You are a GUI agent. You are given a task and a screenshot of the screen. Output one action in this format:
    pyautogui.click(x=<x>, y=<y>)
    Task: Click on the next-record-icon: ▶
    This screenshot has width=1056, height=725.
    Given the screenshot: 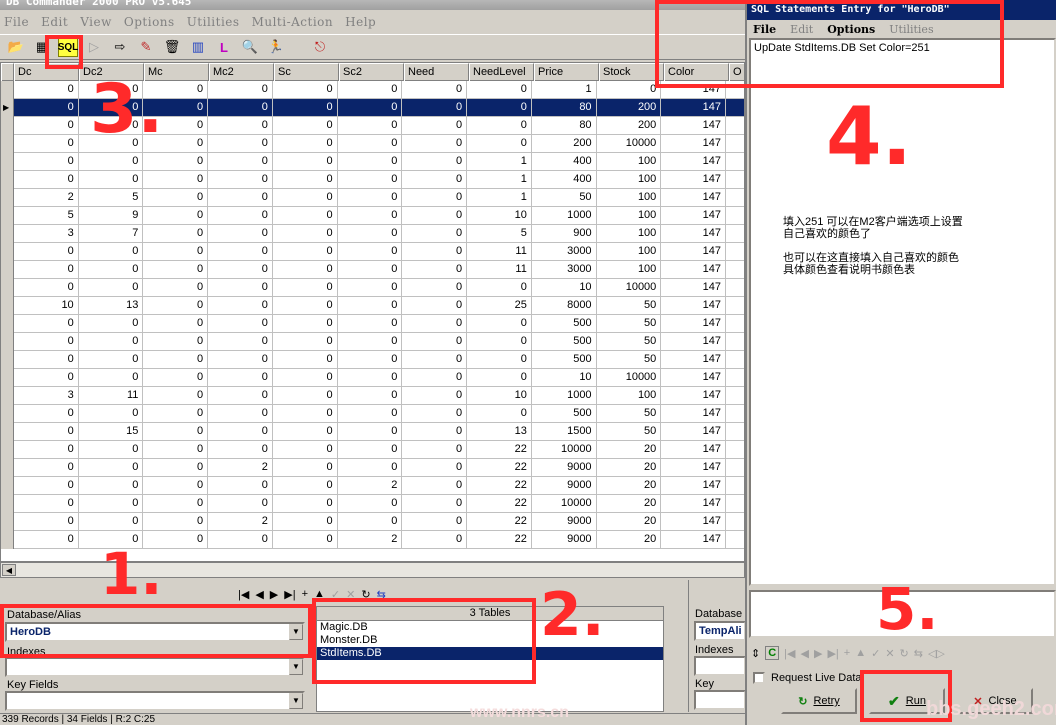 What is the action you would take?
    pyautogui.click(x=818, y=653)
    